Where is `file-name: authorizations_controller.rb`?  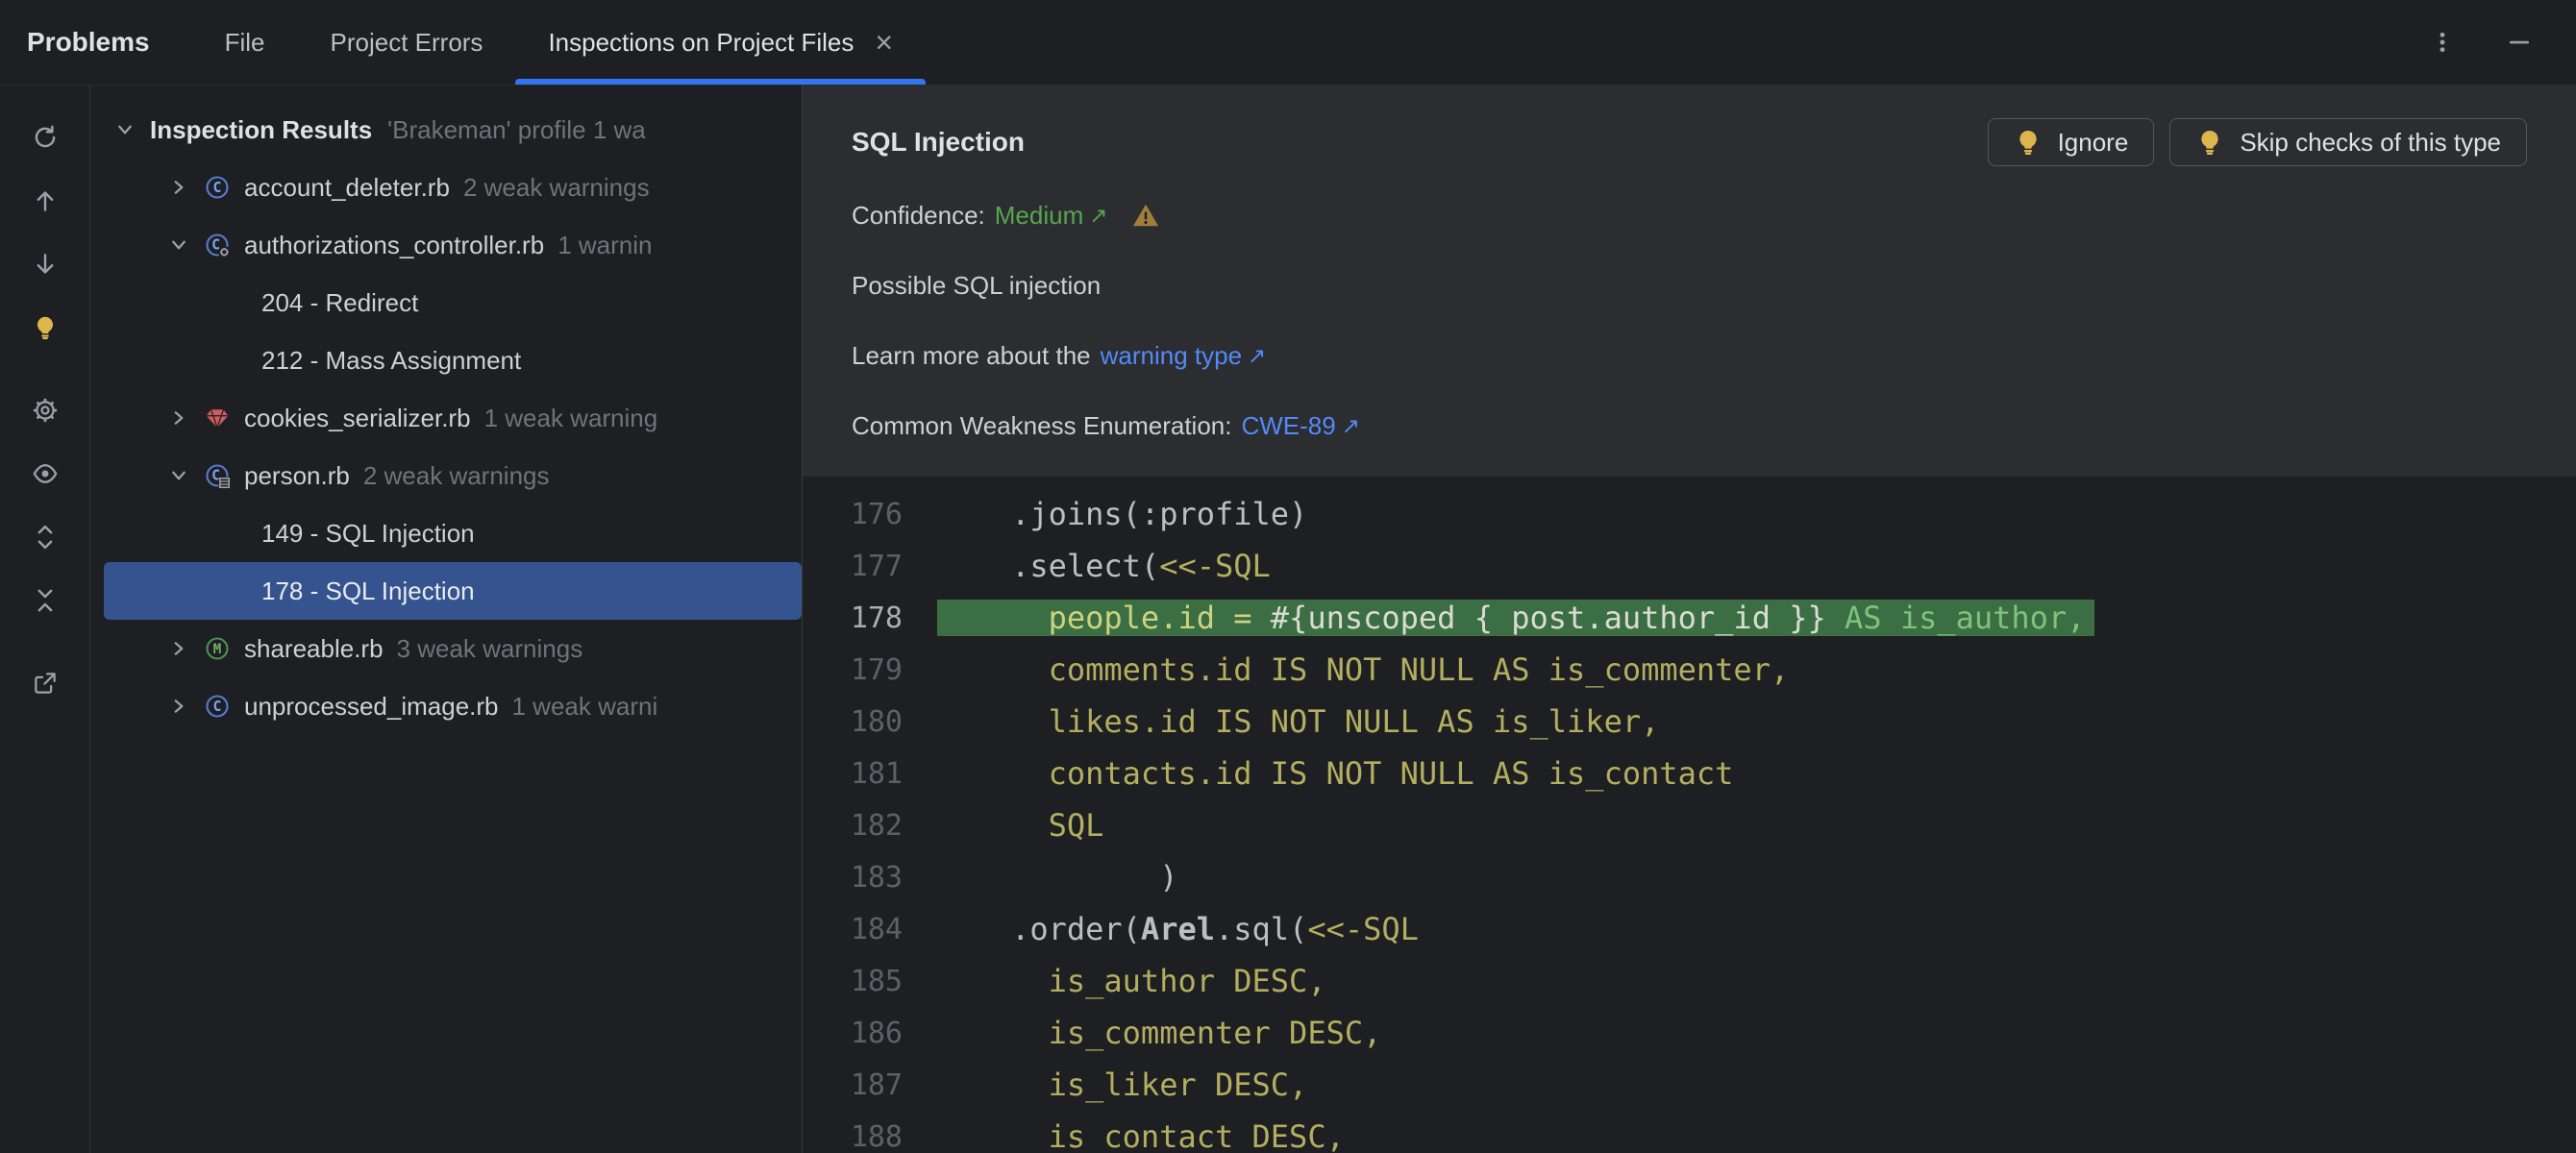 file-name: authorizations_controller.rb is located at coordinates (395, 245).